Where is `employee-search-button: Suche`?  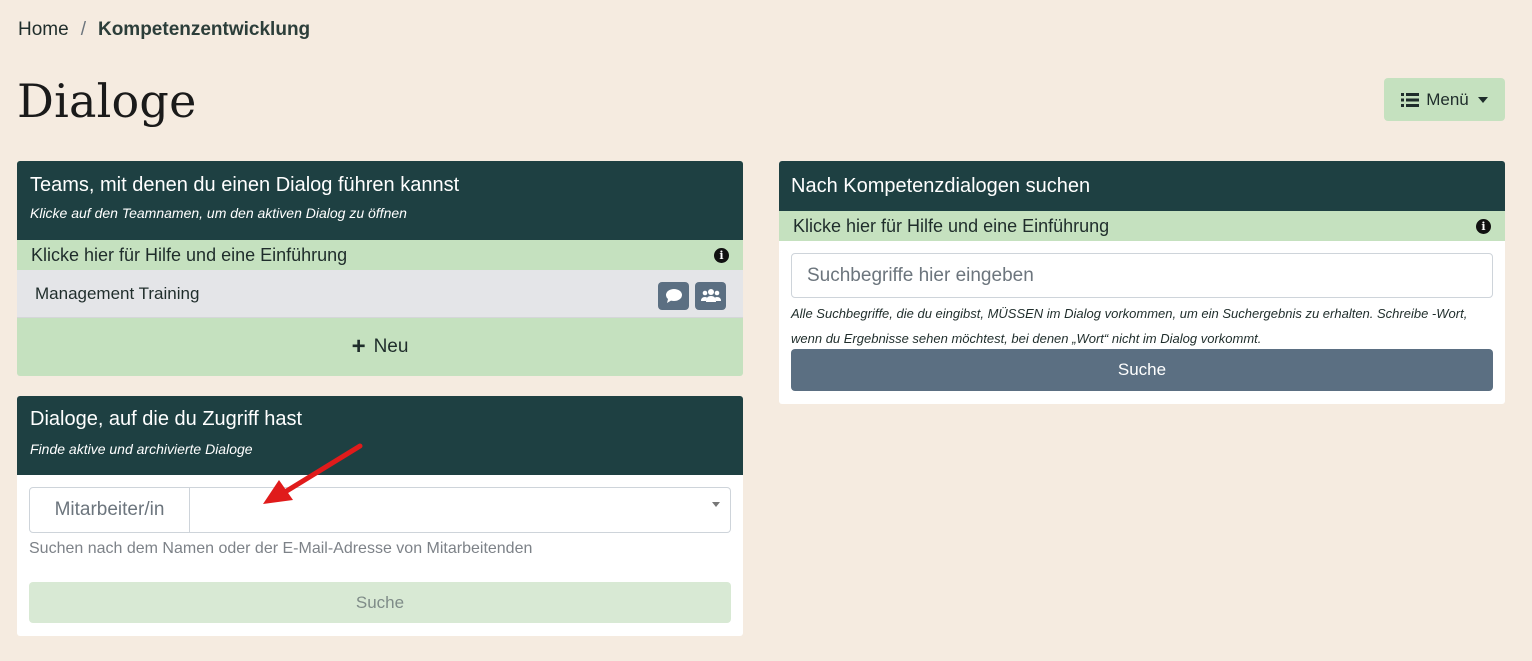 employee-search-button: Suche is located at coordinates (380, 602).